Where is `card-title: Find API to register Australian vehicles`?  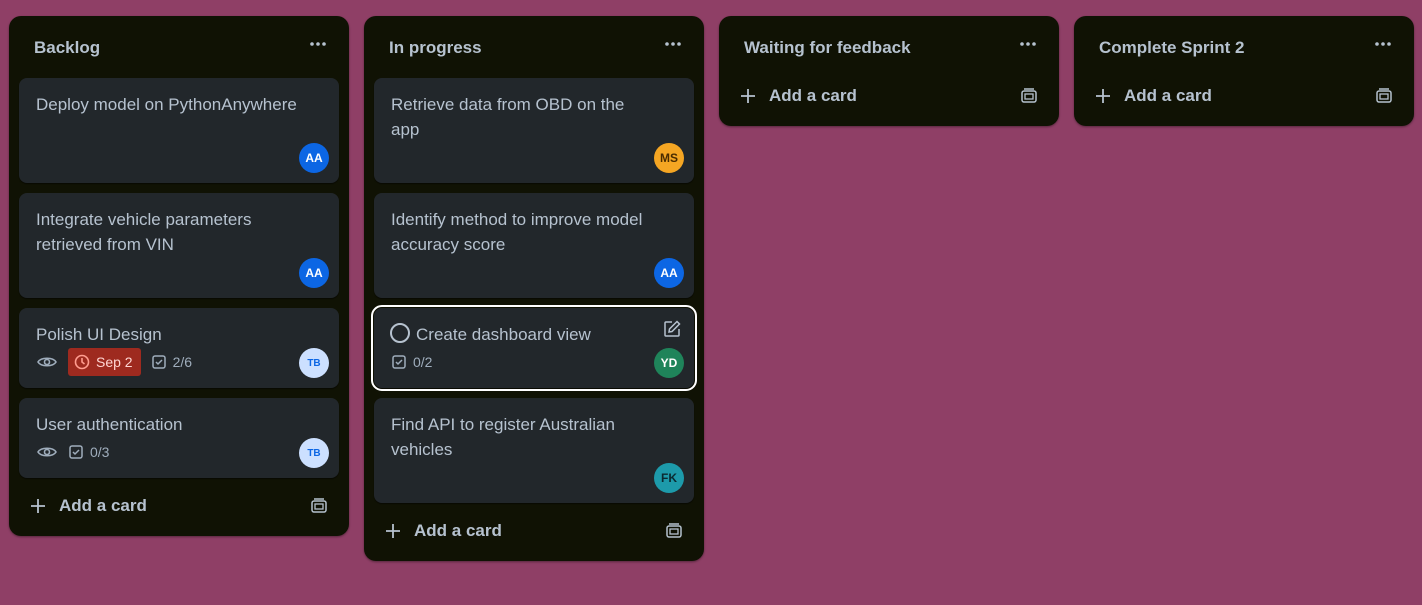 card-title: Find API to register Australian vehicles is located at coordinates (503, 437).